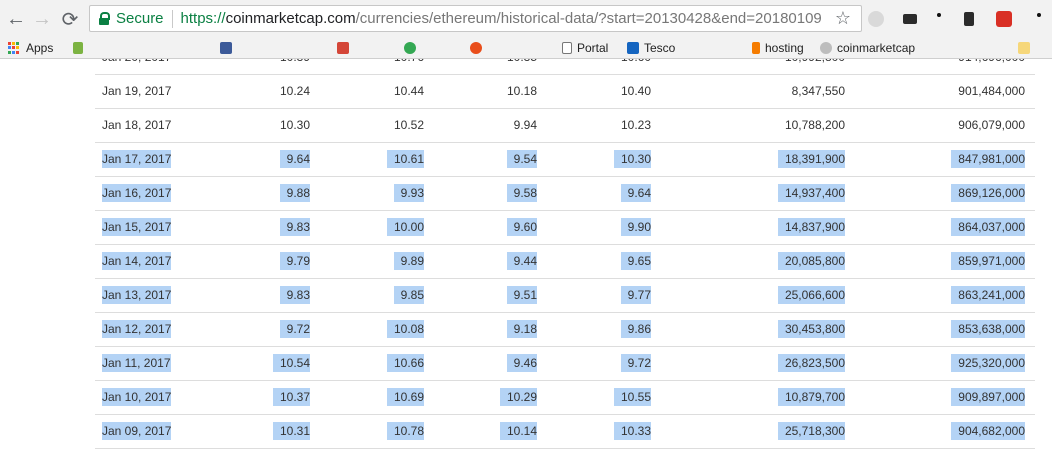  What do you see at coordinates (633, 48) in the screenshot?
I see `tesco-icon` at bounding box center [633, 48].